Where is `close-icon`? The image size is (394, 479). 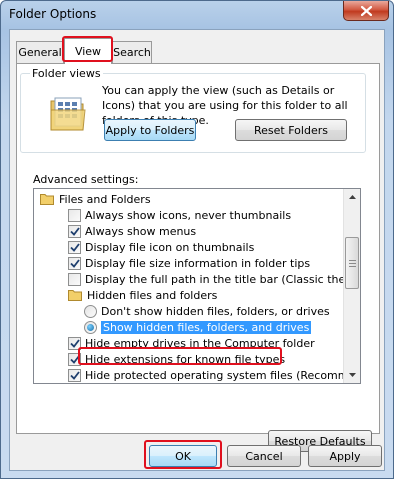 close-icon is located at coordinates (366, 10).